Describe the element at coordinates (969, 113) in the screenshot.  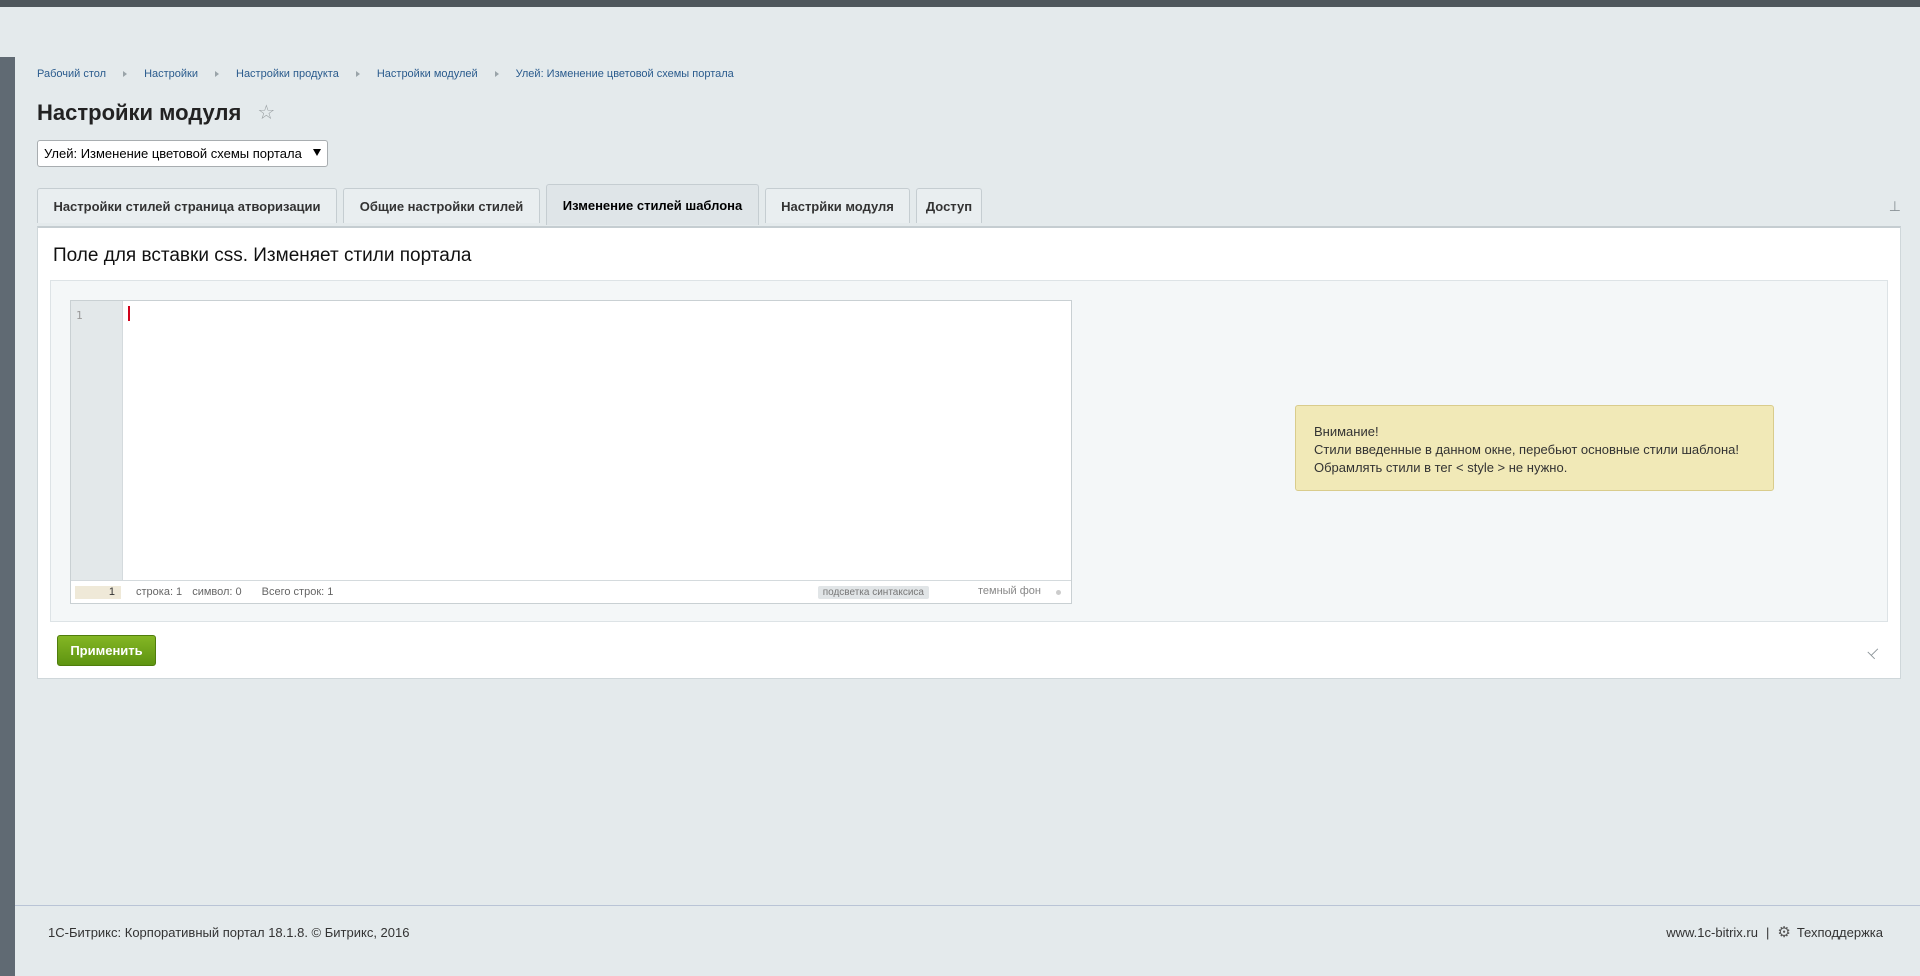
I see `title-row: Настройки модуля ☆` at that location.